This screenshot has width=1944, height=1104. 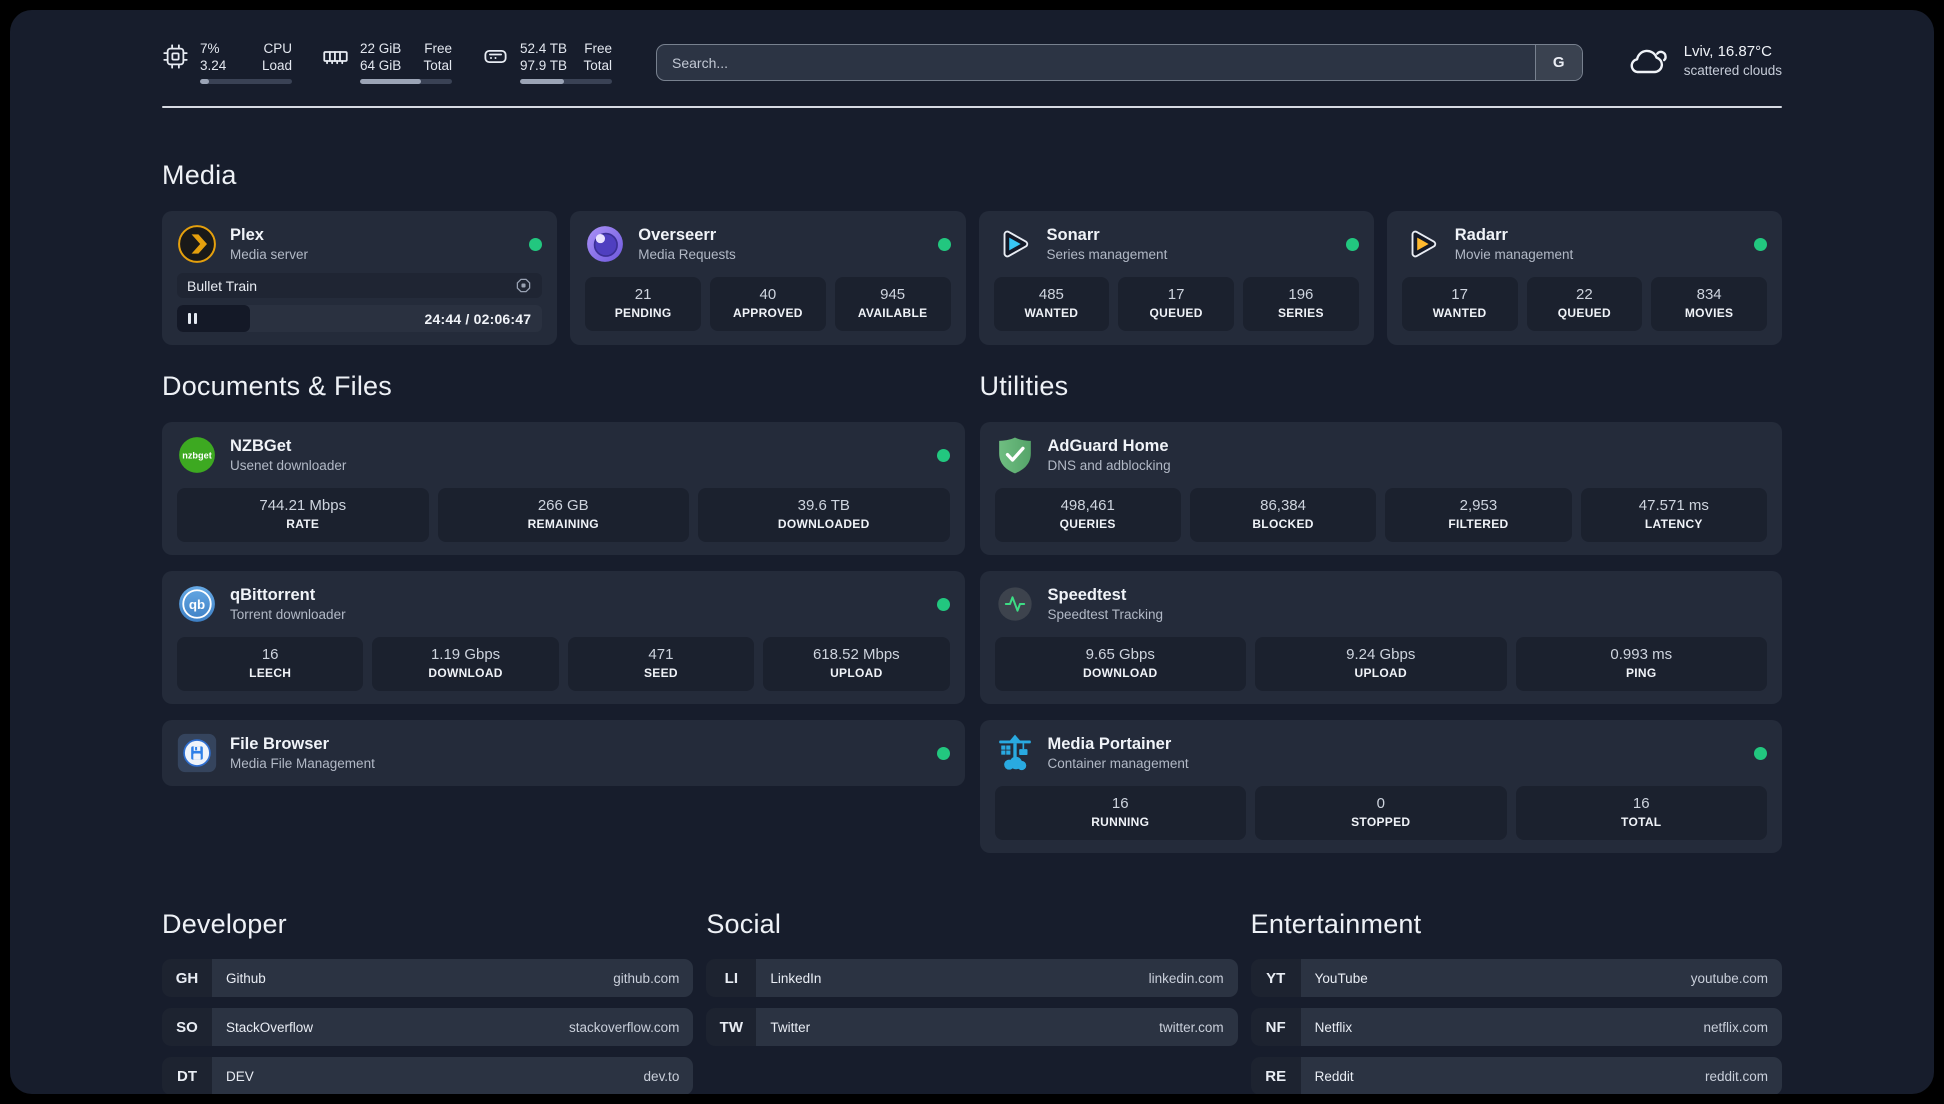 What do you see at coordinates (972, 978) in the screenshot?
I see `link-linkedin: LI LinkedIn linkedin.com` at bounding box center [972, 978].